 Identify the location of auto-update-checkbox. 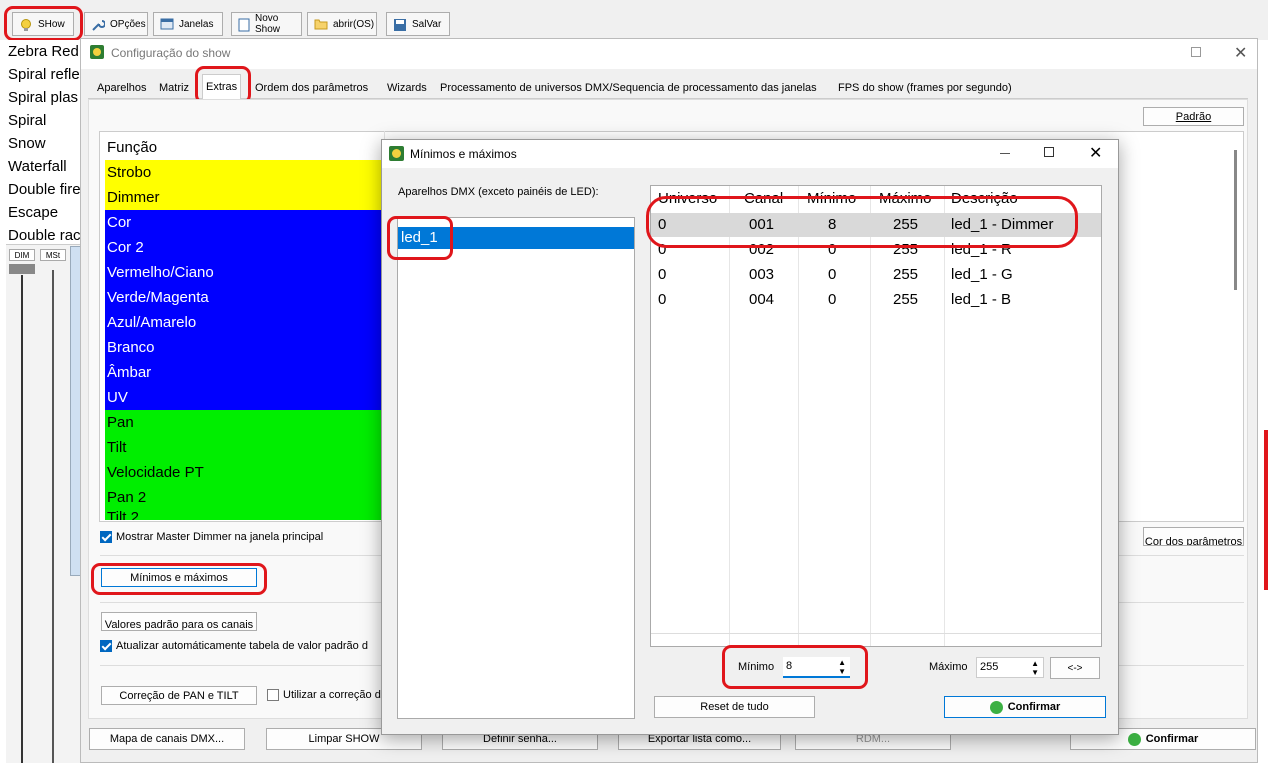
(106, 646).